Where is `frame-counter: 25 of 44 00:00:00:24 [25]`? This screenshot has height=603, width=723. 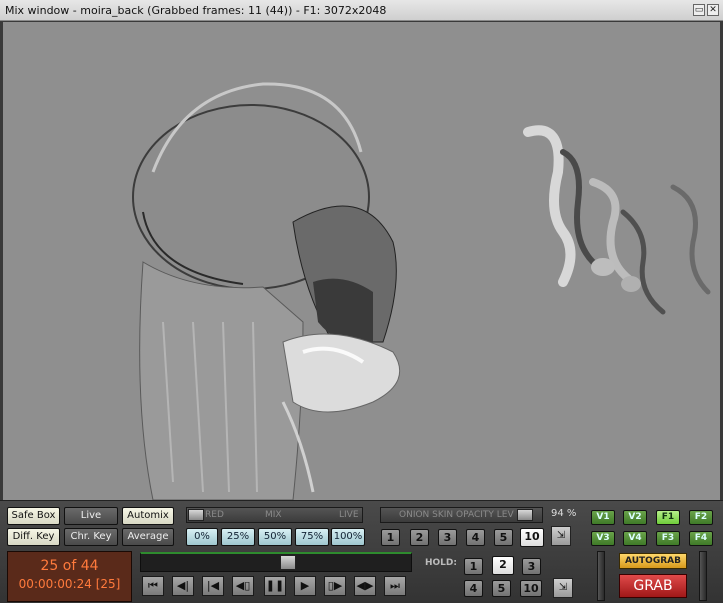 frame-counter: 25 of 44 00:00:00:24 [25] is located at coordinates (69, 576).